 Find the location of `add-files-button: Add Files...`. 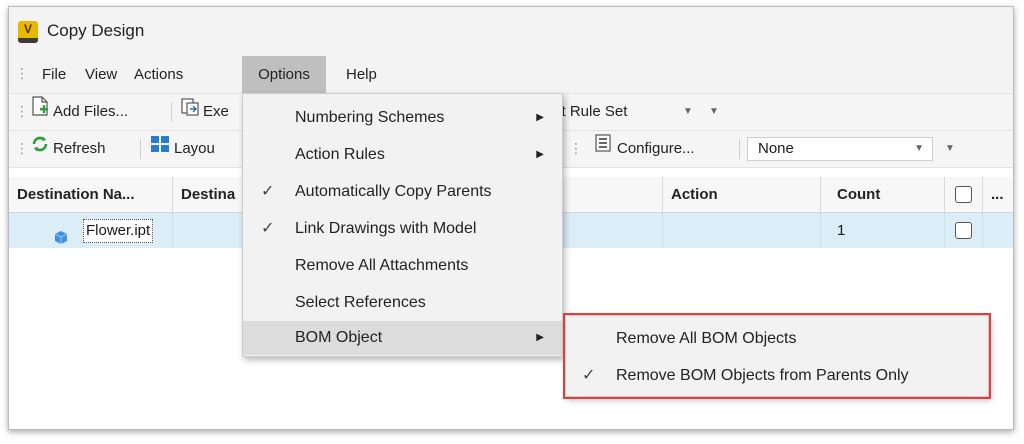

add-files-button: Add Files... is located at coordinates (79, 112).